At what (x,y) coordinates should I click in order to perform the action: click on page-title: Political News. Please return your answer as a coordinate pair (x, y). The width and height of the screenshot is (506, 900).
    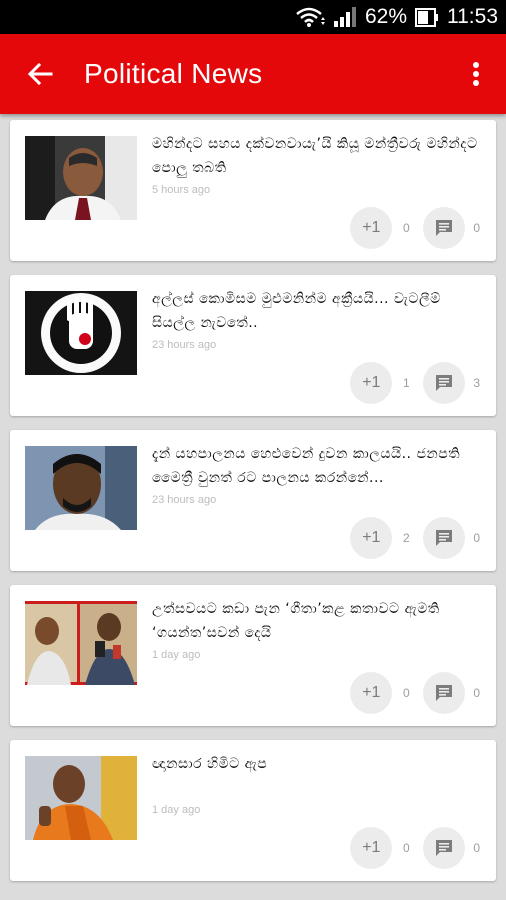
    Looking at the image, I should click on (173, 73).